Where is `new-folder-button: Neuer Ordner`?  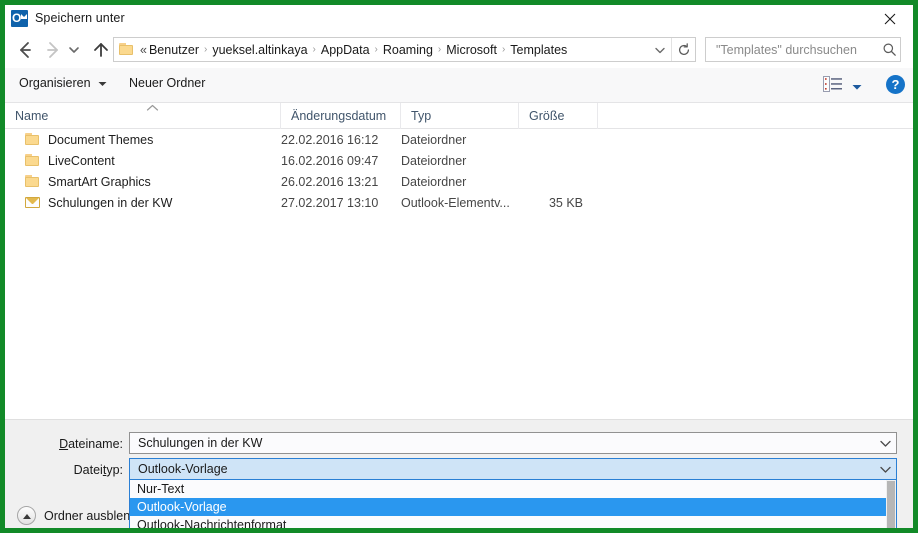
new-folder-button: Neuer Ordner is located at coordinates (167, 83).